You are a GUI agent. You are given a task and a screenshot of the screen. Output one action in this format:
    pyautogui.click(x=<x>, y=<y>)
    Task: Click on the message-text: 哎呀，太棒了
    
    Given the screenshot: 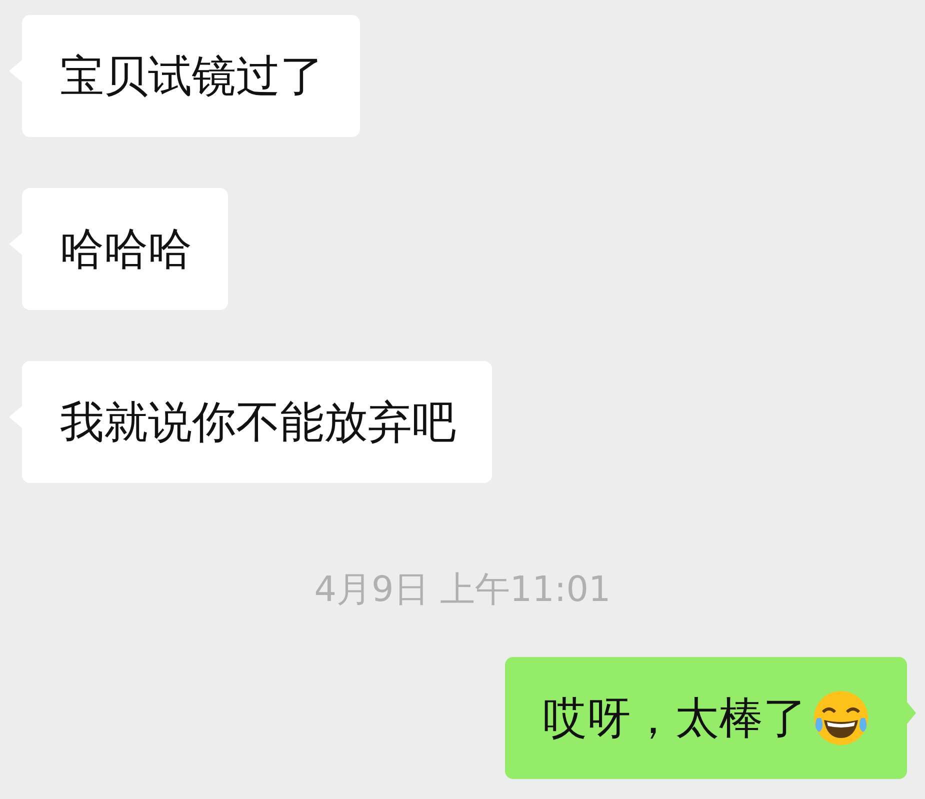 What is the action you would take?
    pyautogui.click(x=675, y=719)
    